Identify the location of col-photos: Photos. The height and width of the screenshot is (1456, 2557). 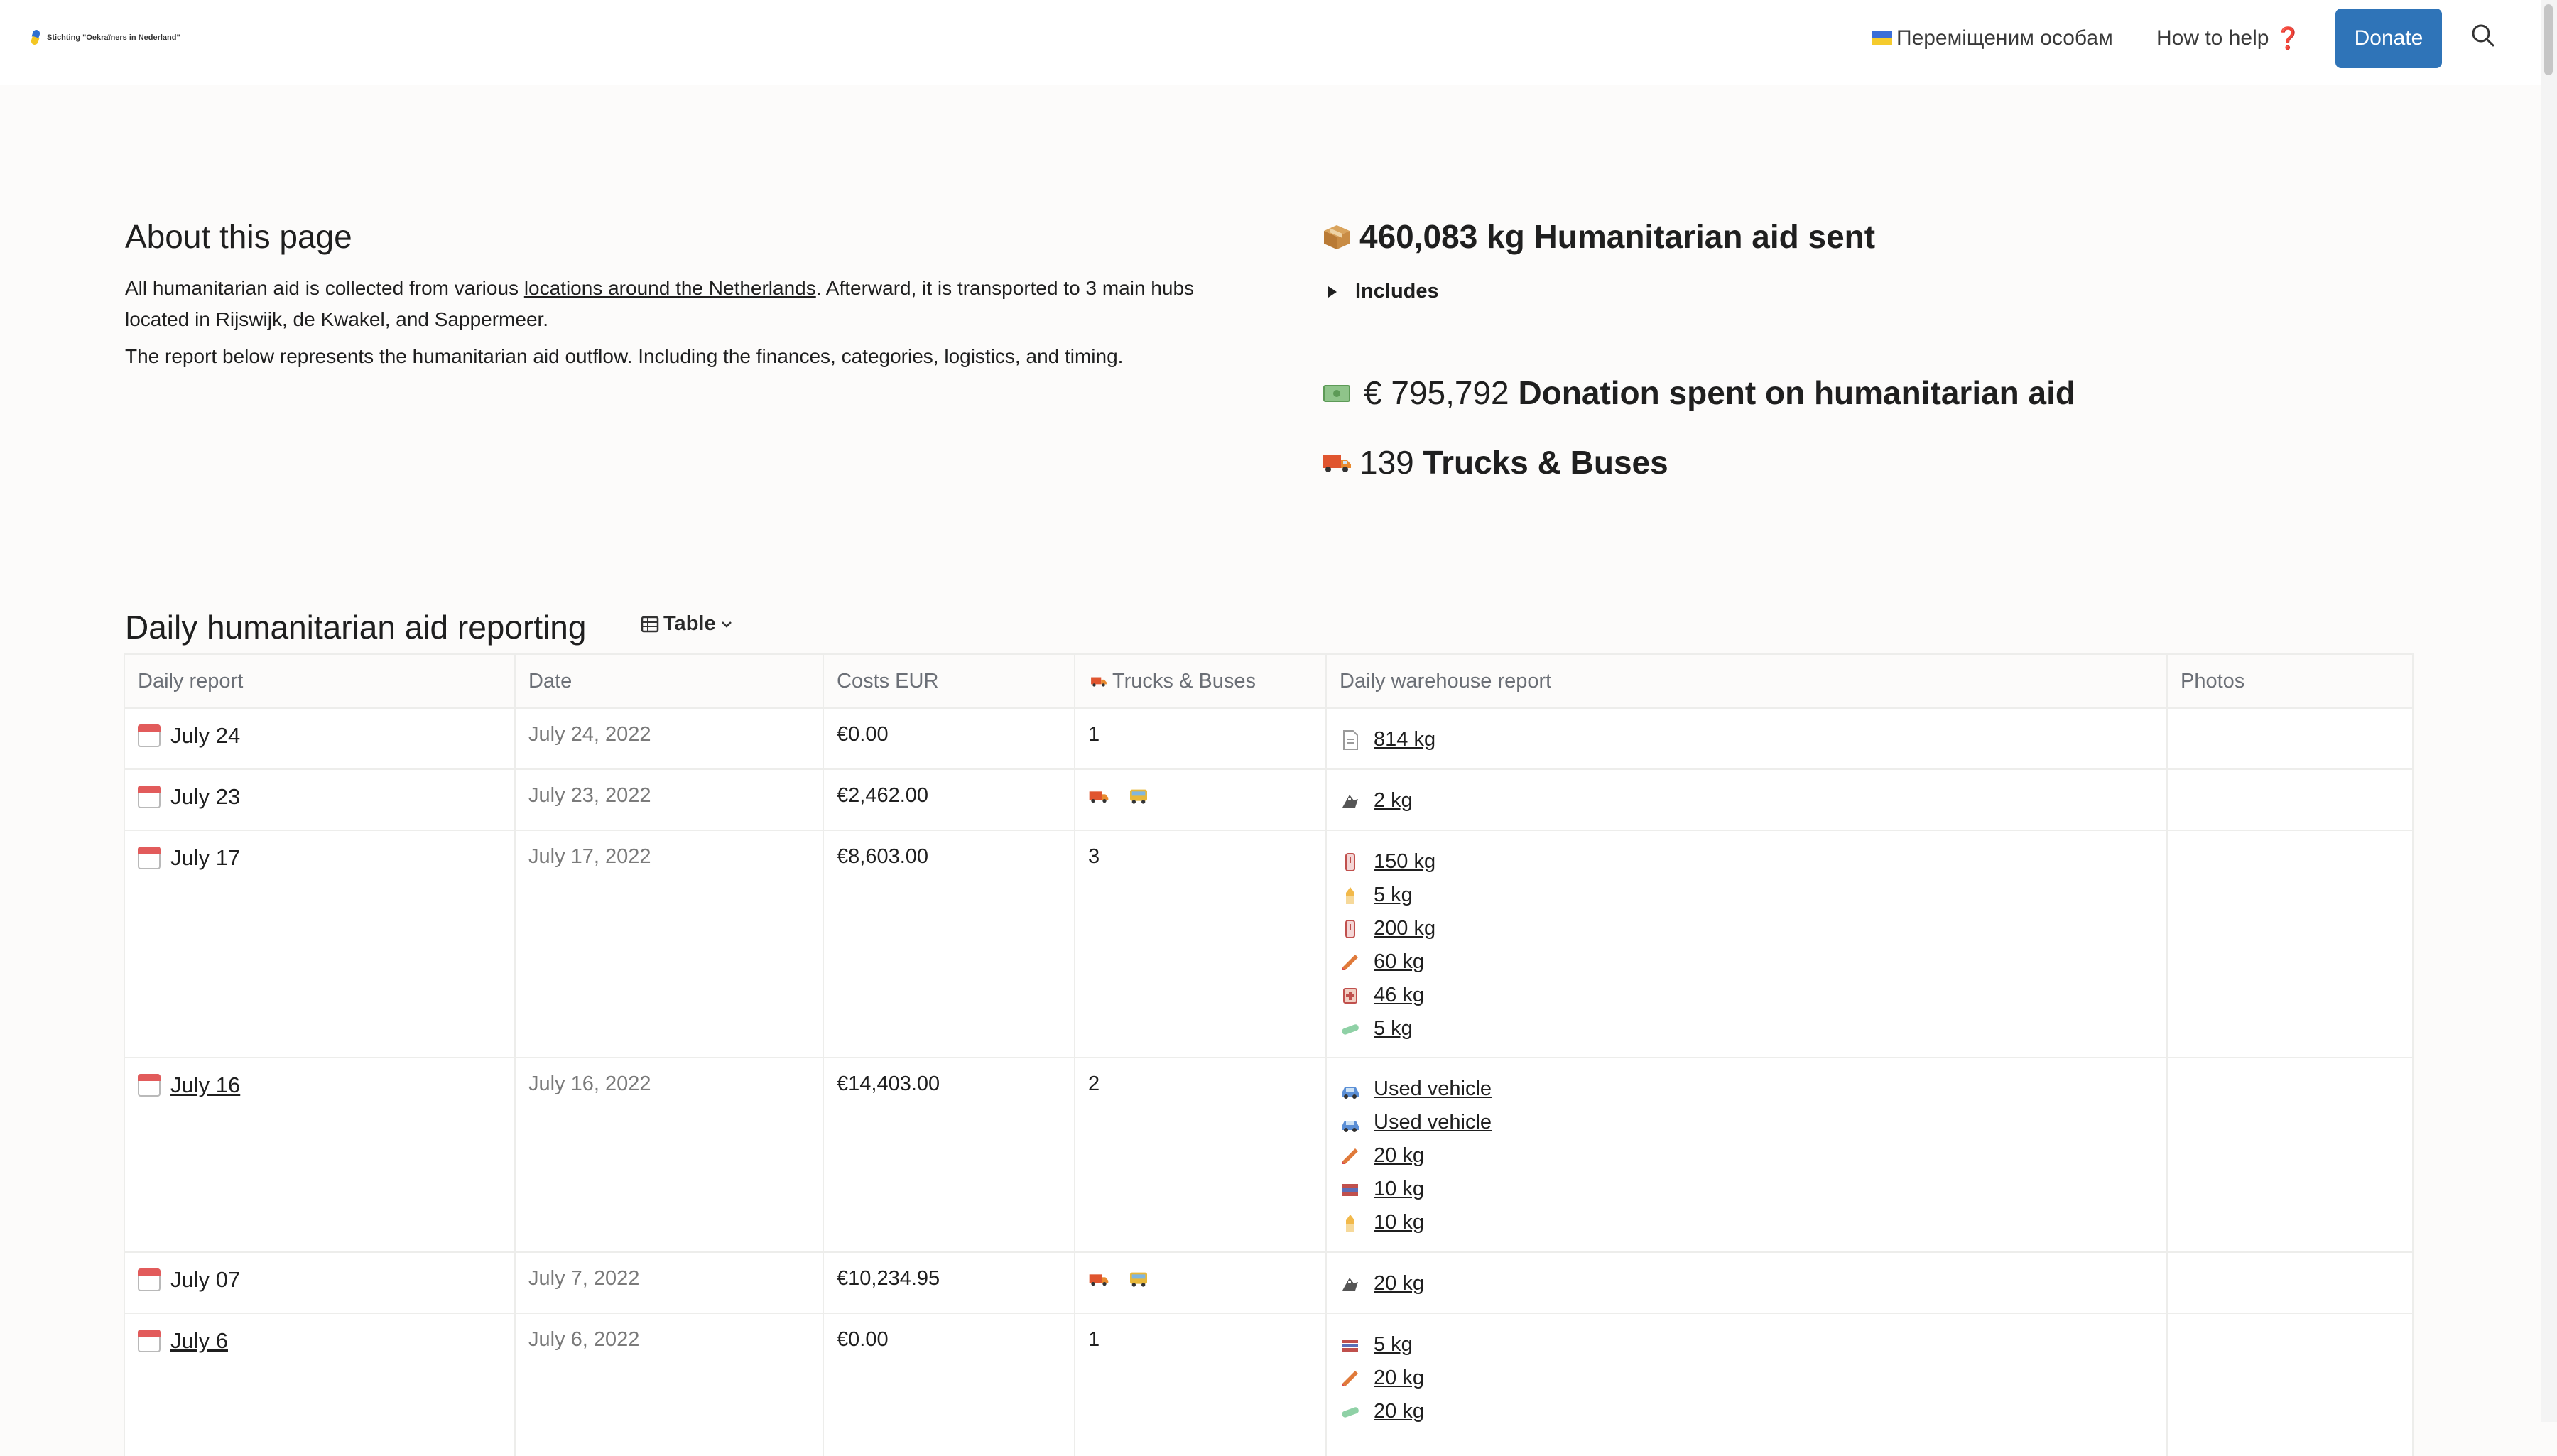
(2290, 681).